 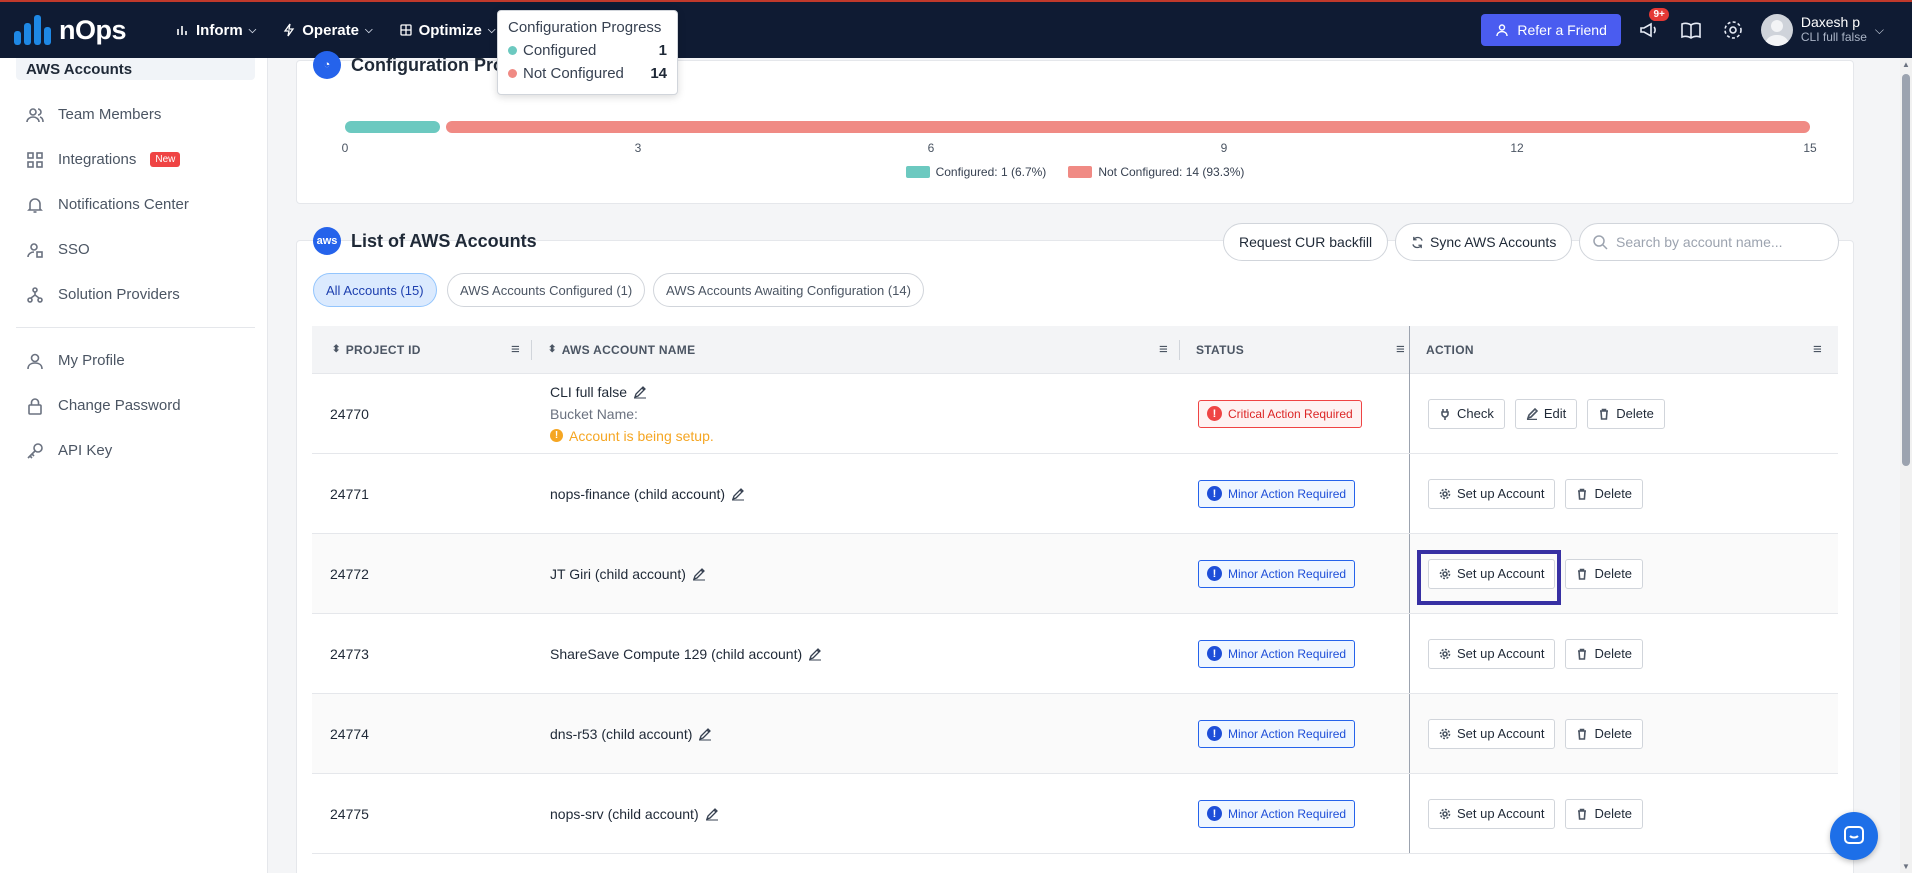 I want to click on chat-icon, so click(x=1854, y=835).